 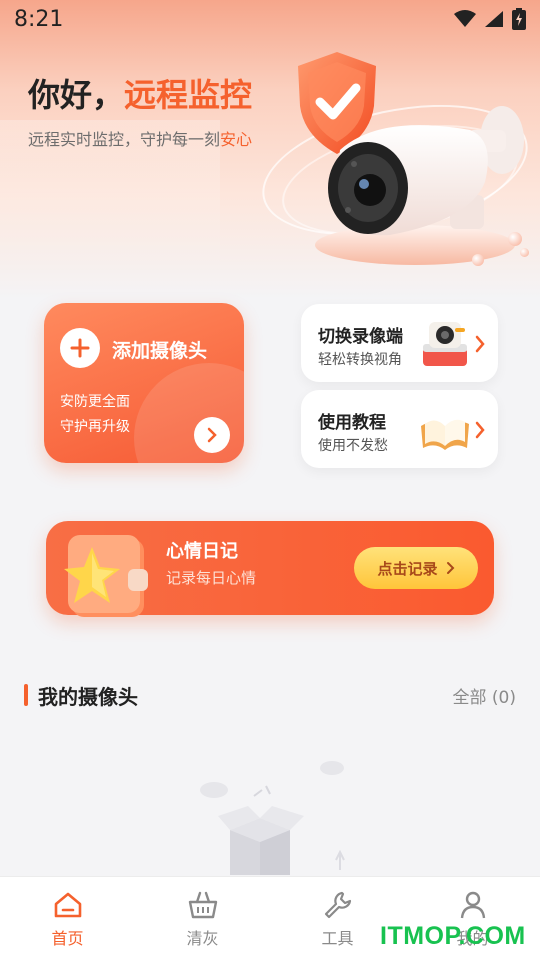 What do you see at coordinates (39, 19) in the screenshot?
I see `status-time: 8:21` at bounding box center [39, 19].